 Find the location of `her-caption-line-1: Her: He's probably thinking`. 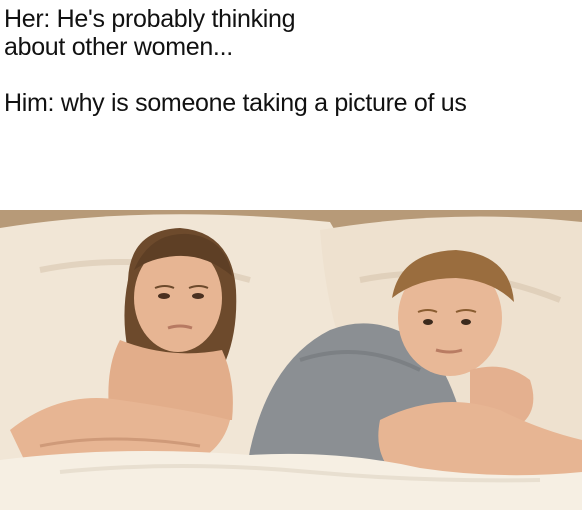

her-caption-line-1: Her: He's probably thinking is located at coordinates (150, 19).